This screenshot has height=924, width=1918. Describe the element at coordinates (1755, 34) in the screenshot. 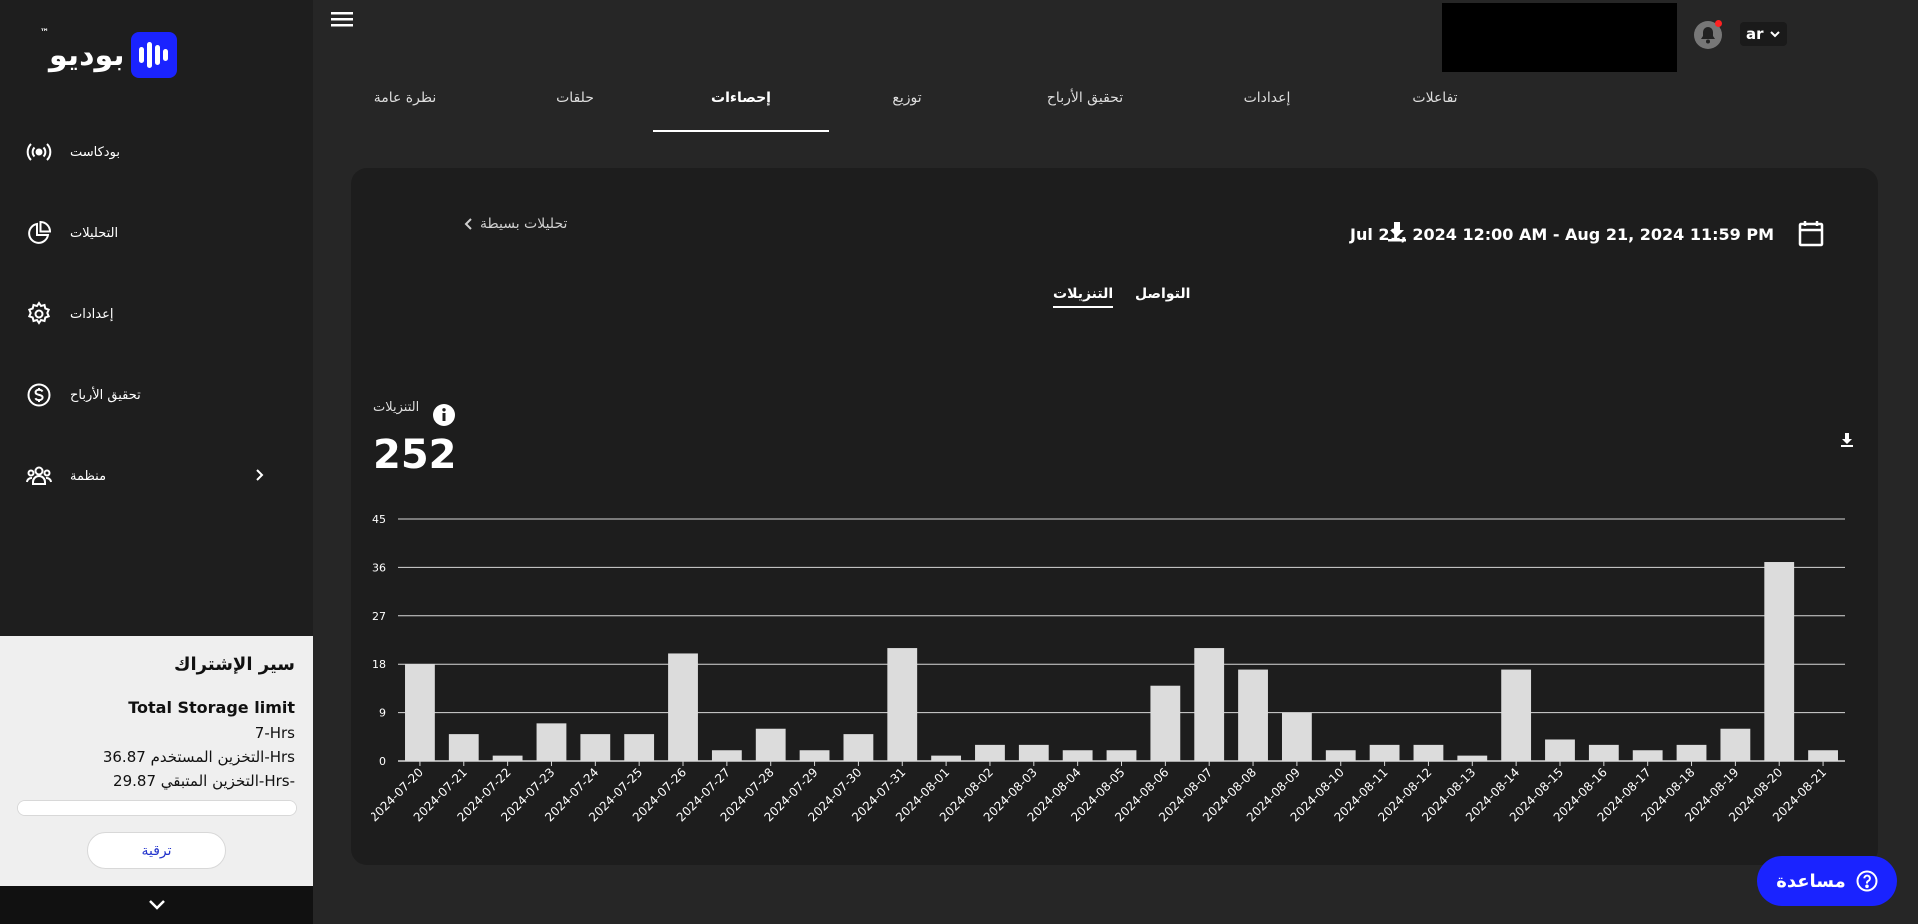

I see `language-value: ar` at that location.